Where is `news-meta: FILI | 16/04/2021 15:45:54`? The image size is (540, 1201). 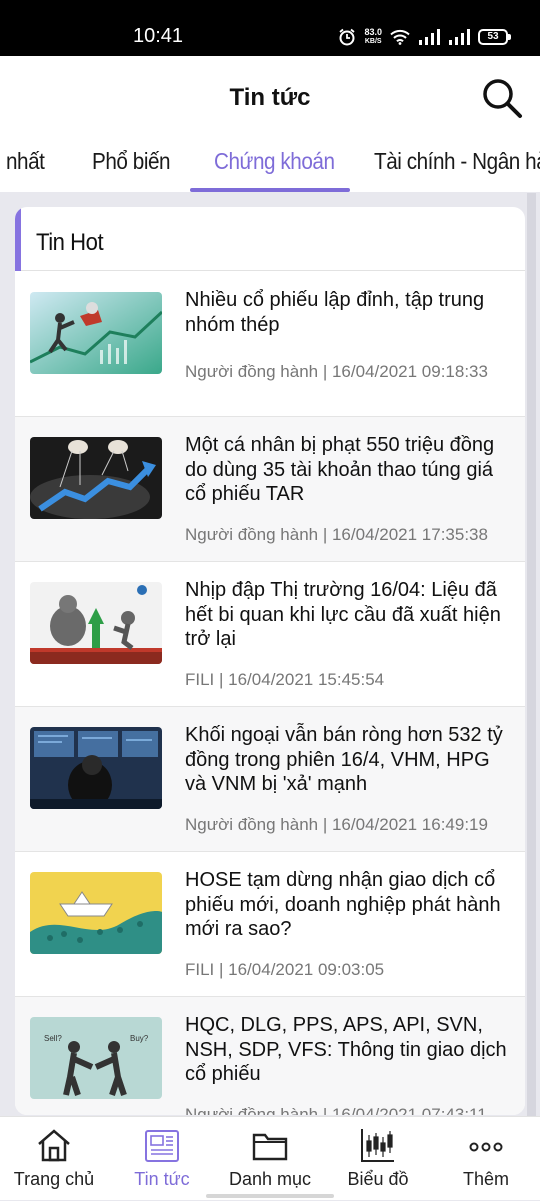
news-meta: FILI | 16/04/2021 15:45:54 is located at coordinates (285, 679).